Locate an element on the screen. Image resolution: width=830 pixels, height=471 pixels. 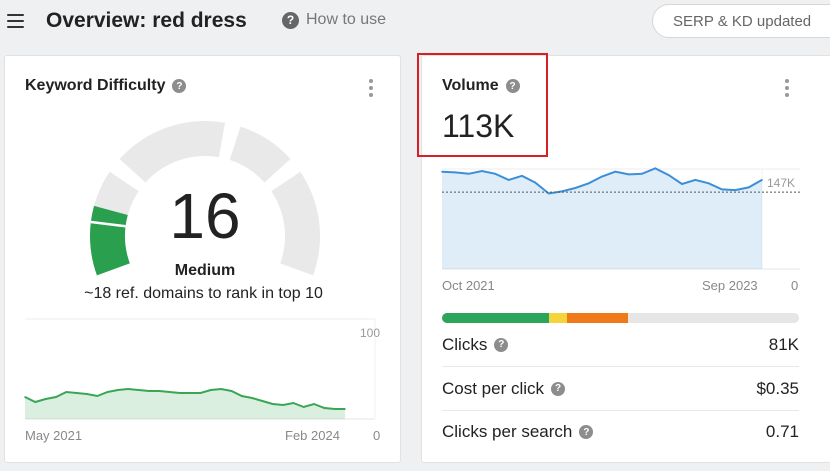
how-to-use-label: How to use is located at coordinates (346, 19).